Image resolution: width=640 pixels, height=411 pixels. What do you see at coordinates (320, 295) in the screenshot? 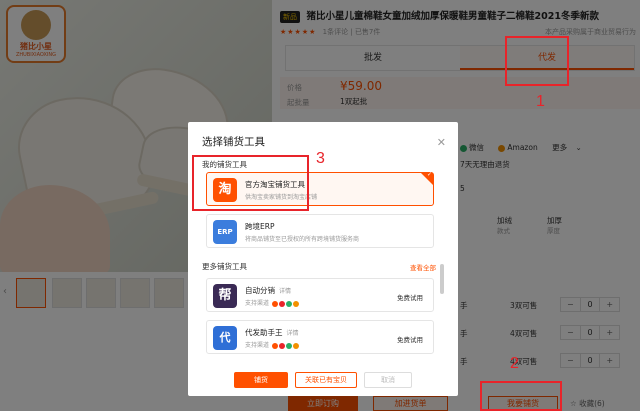
I see `tool-auto-distribution: 帮 自动分销 详情 支持渠道 免费试用` at bounding box center [320, 295].